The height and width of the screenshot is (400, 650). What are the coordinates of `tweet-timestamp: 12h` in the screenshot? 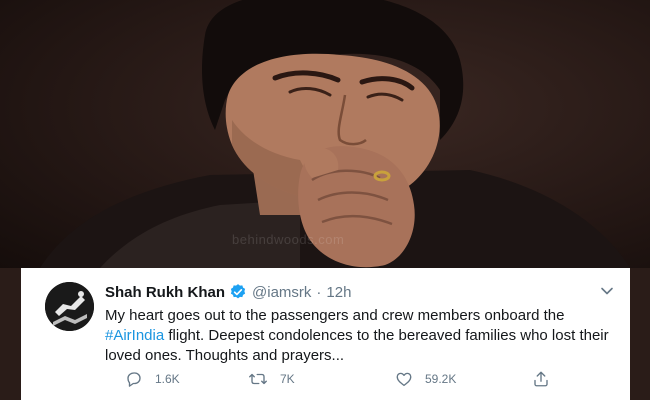 It's located at (338, 292).